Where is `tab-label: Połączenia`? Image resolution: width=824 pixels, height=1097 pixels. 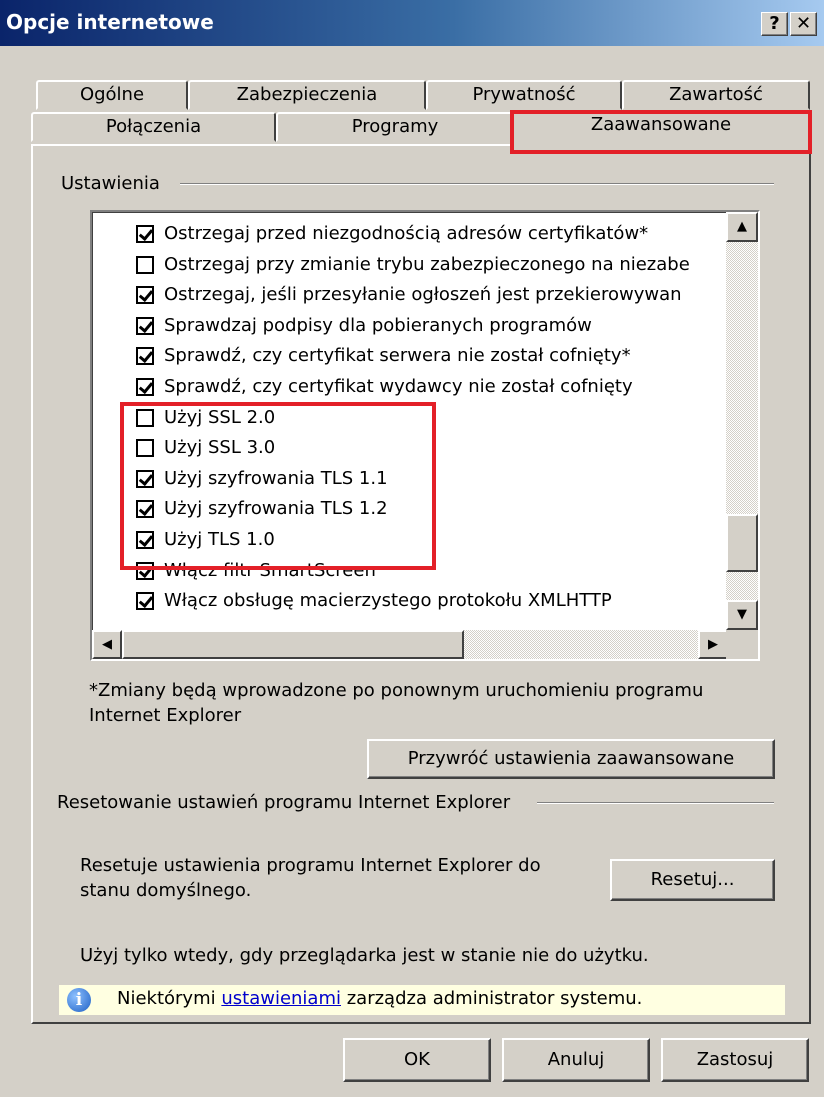 tab-label: Połączenia is located at coordinates (153, 126).